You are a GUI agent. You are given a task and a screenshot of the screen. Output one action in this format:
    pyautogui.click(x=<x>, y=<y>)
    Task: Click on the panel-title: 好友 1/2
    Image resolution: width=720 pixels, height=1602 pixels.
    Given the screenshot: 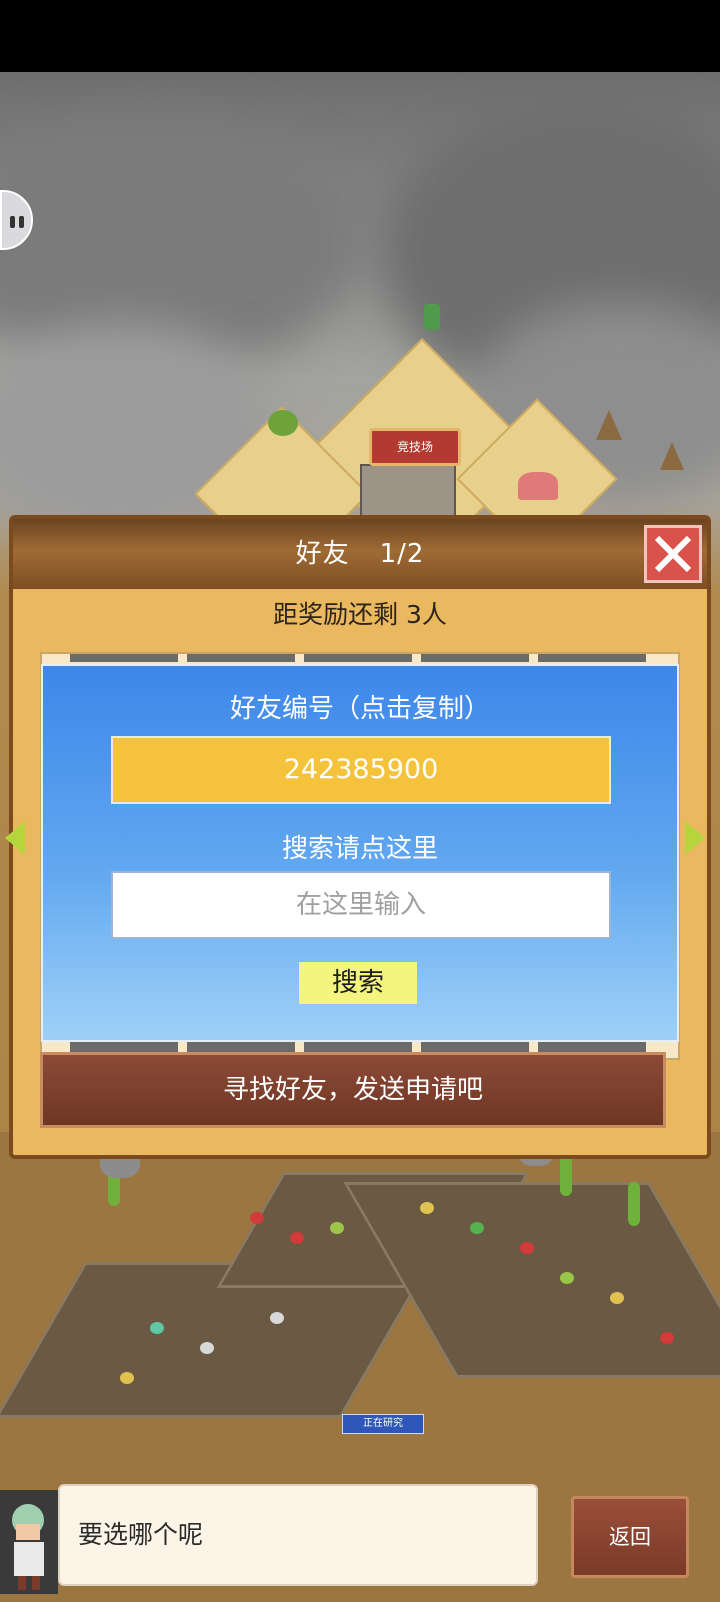 What is the action you would take?
    pyautogui.click(x=360, y=554)
    